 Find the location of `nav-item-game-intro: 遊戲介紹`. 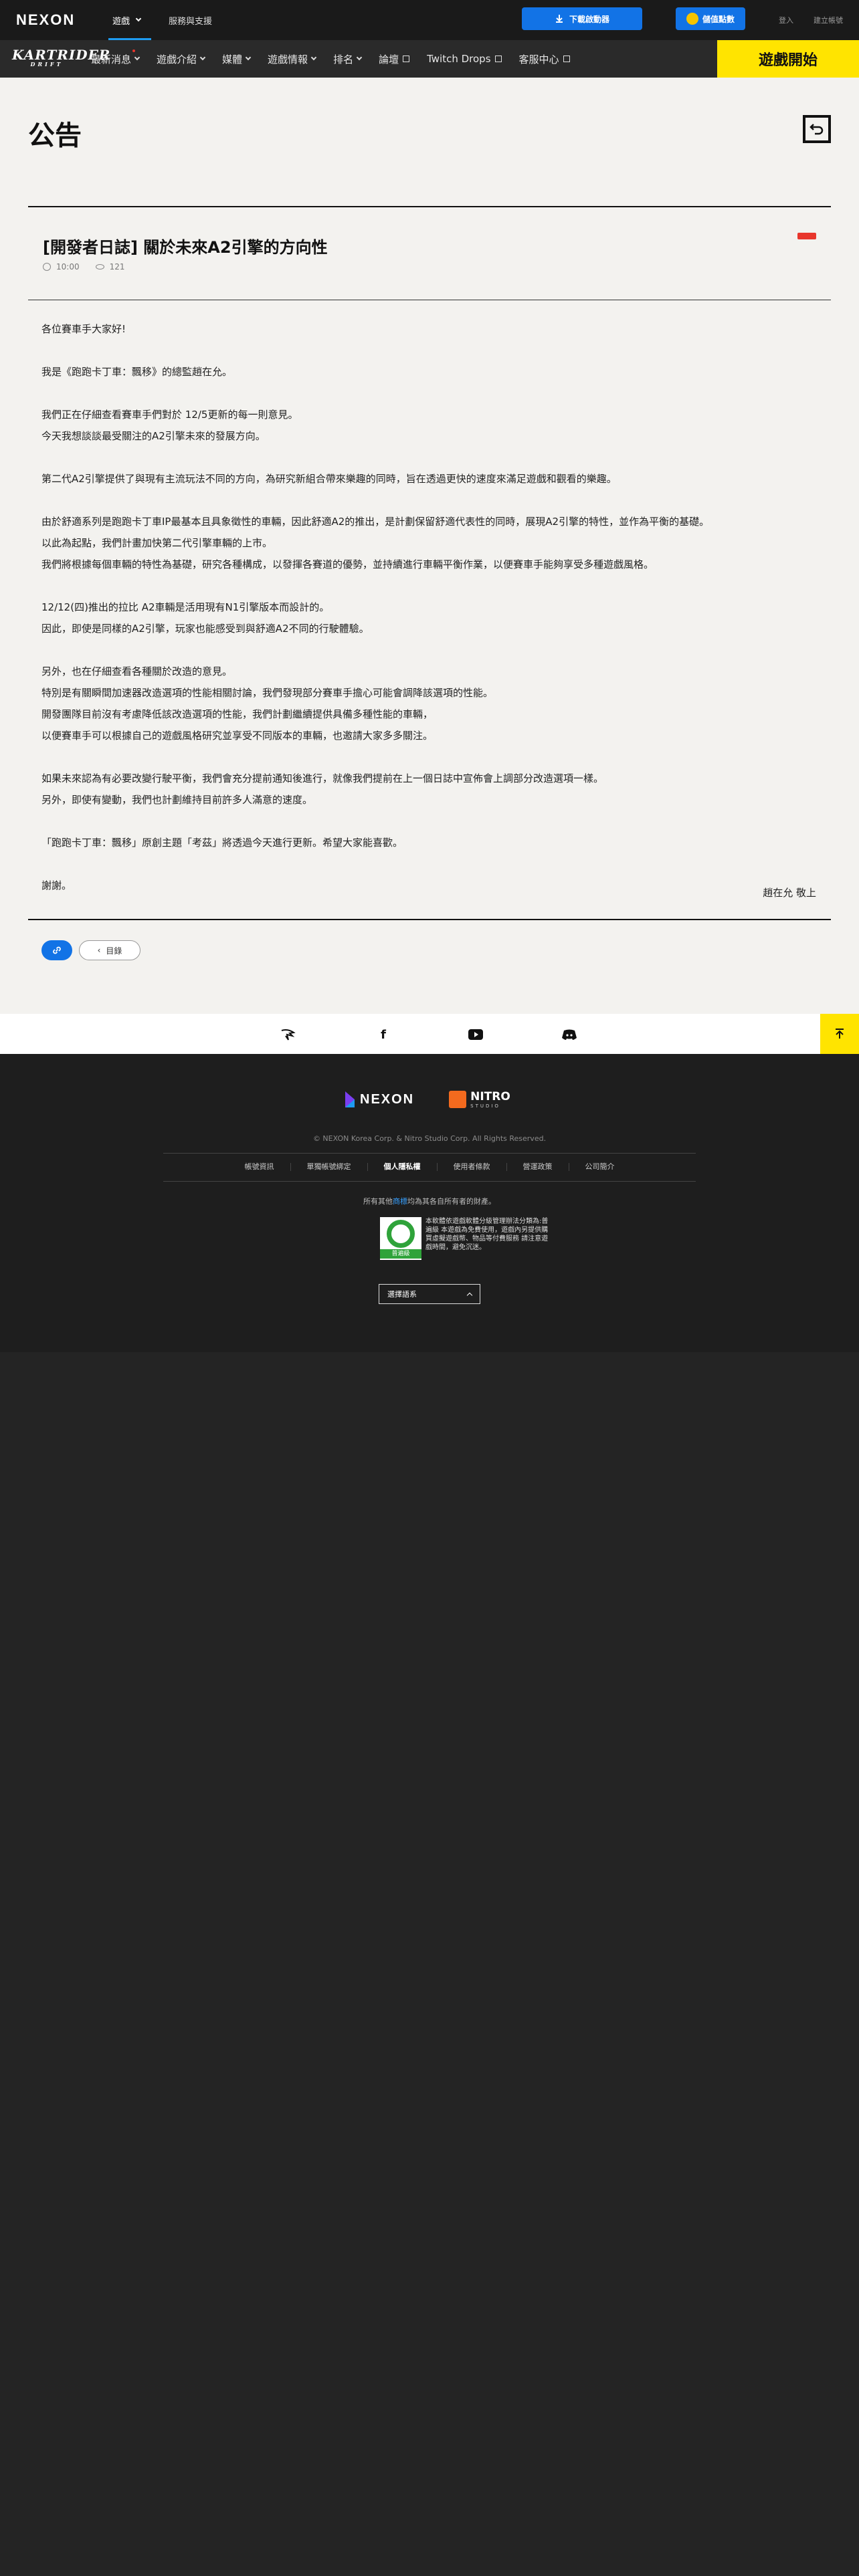

nav-item-game-intro: 遊戲介紹 is located at coordinates (182, 59).